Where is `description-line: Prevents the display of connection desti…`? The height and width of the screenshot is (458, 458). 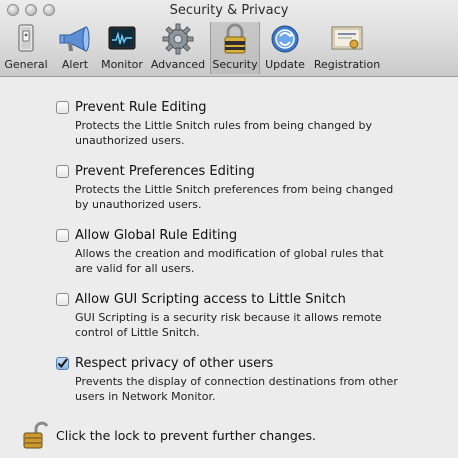
description-line: Prevents the display of connection desti… is located at coordinates (236, 381).